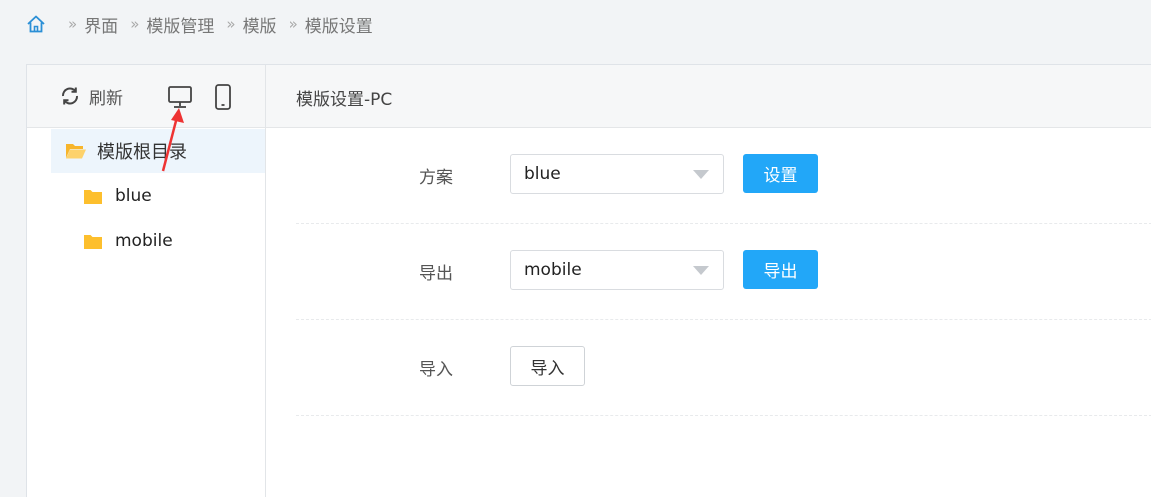 This screenshot has height=497, width=1151. I want to click on export-label: 导出, so click(436, 274).